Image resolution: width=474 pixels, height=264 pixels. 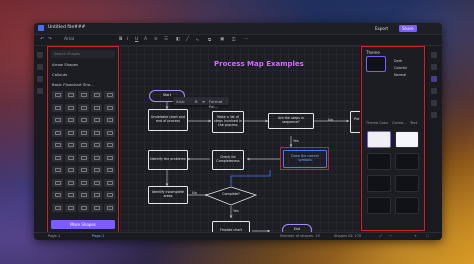 I want to click on node-put-steps: Put steps in correct sequence, so click(x=355, y=122).